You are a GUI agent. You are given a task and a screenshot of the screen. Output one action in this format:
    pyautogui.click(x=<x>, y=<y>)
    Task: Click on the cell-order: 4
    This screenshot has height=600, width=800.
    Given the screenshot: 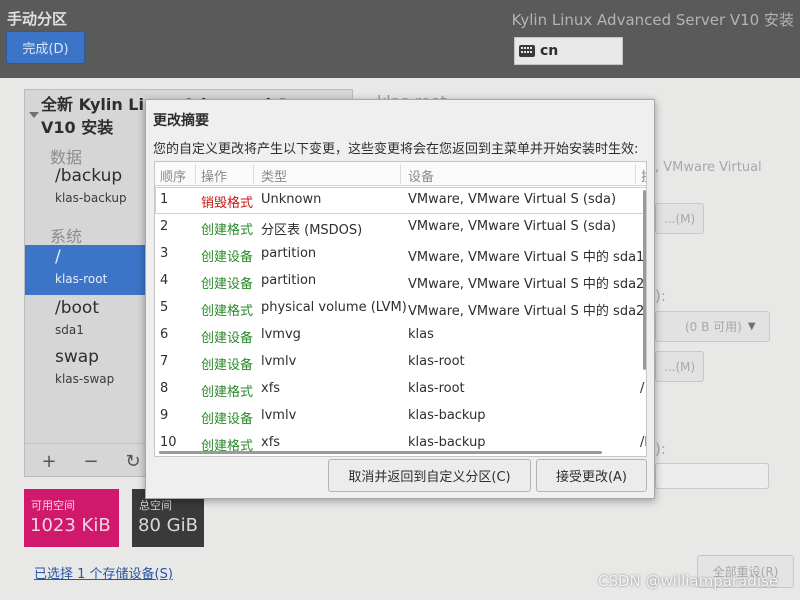 What is the action you would take?
    pyautogui.click(x=164, y=280)
    